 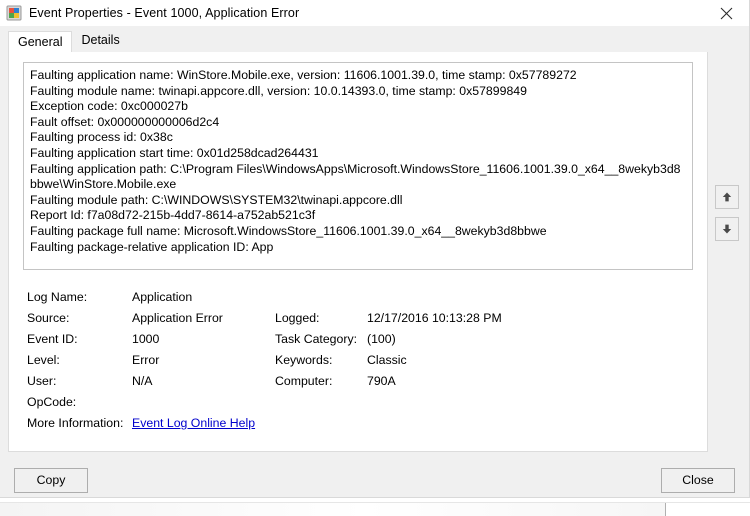 What do you see at coordinates (352, 384) in the screenshot?
I see `detail-row-user: User: N/A Computer: 790A` at bounding box center [352, 384].